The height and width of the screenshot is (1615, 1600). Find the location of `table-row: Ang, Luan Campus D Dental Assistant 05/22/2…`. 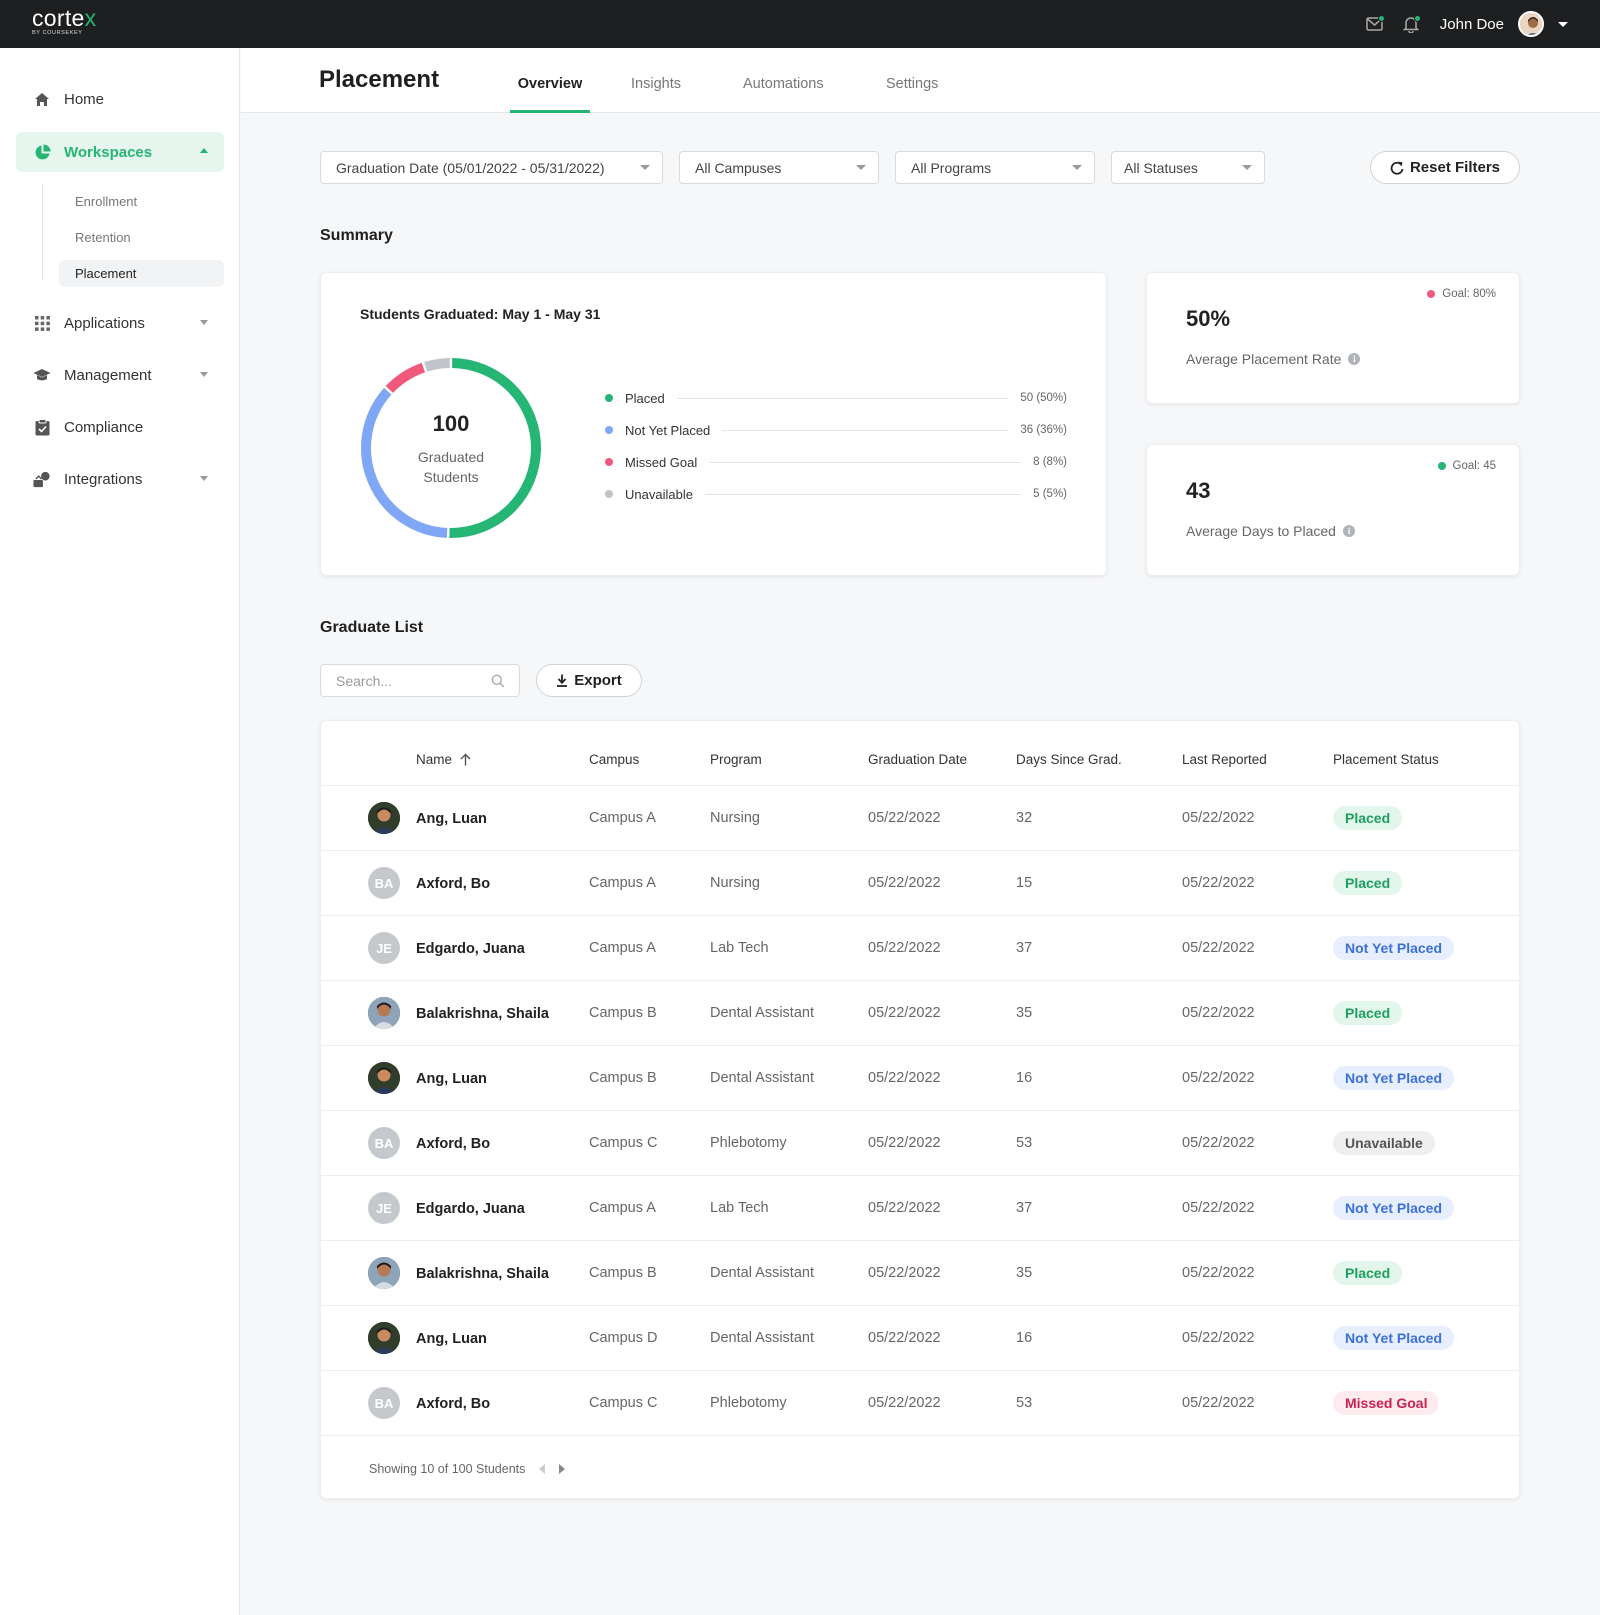

table-row: Ang, Luan Campus D Dental Assistant 05/22/2… is located at coordinates (921, 1338).